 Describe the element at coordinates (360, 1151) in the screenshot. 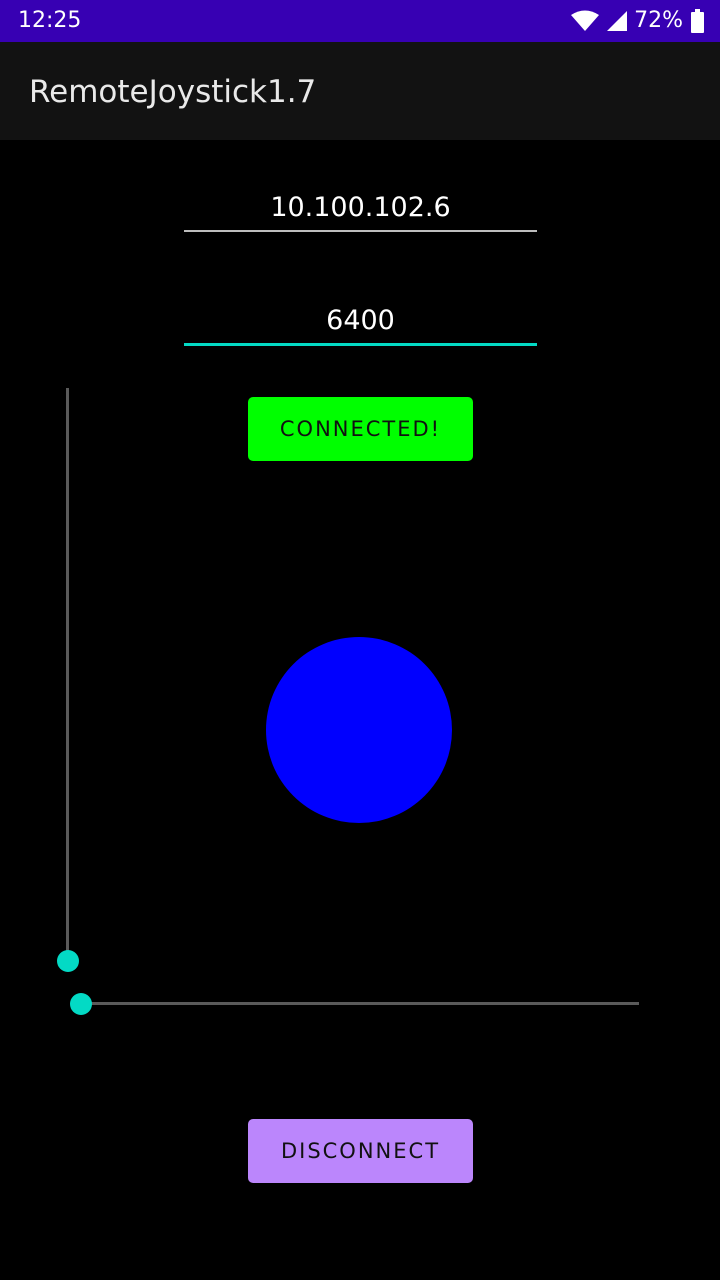

I see `disconnect-button: DISCONNECT` at that location.